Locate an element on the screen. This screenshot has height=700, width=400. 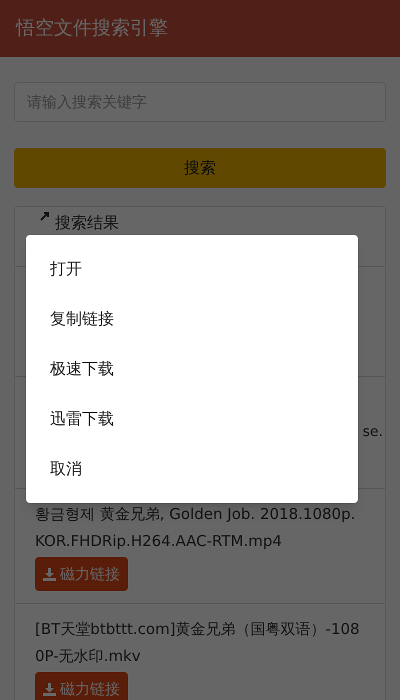
results-header: 搜索结果 is located at coordinates (87, 223).